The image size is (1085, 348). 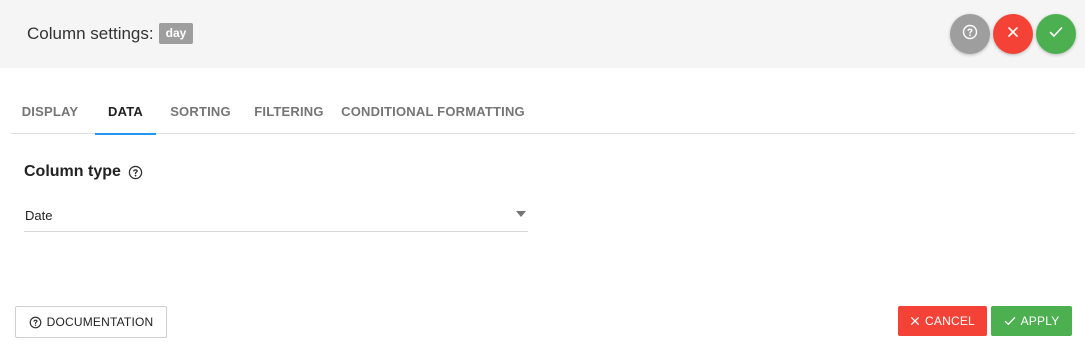 I want to click on tab-filtering: FILTERING, so click(x=289, y=111).